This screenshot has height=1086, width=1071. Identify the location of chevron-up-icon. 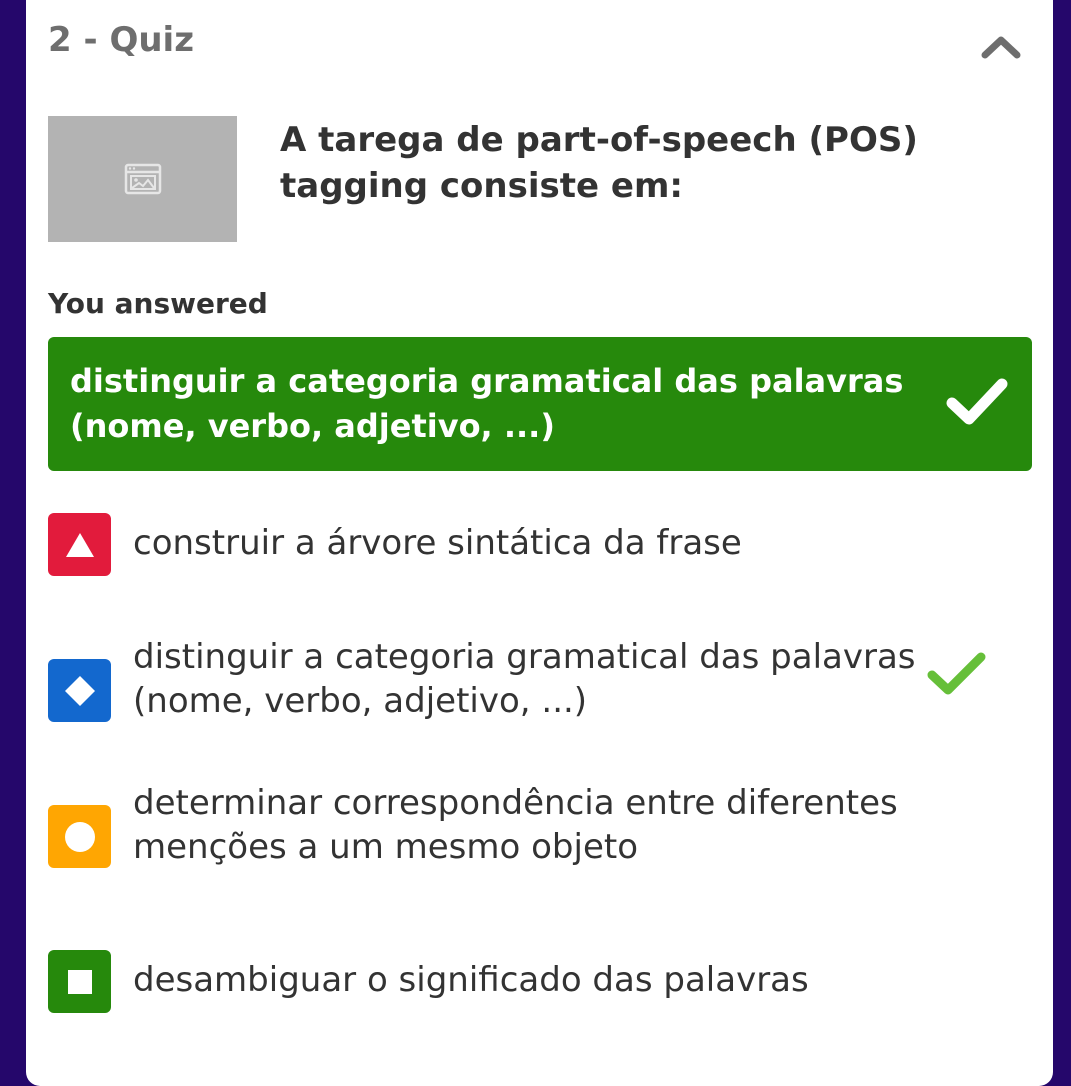
(1001, 47).